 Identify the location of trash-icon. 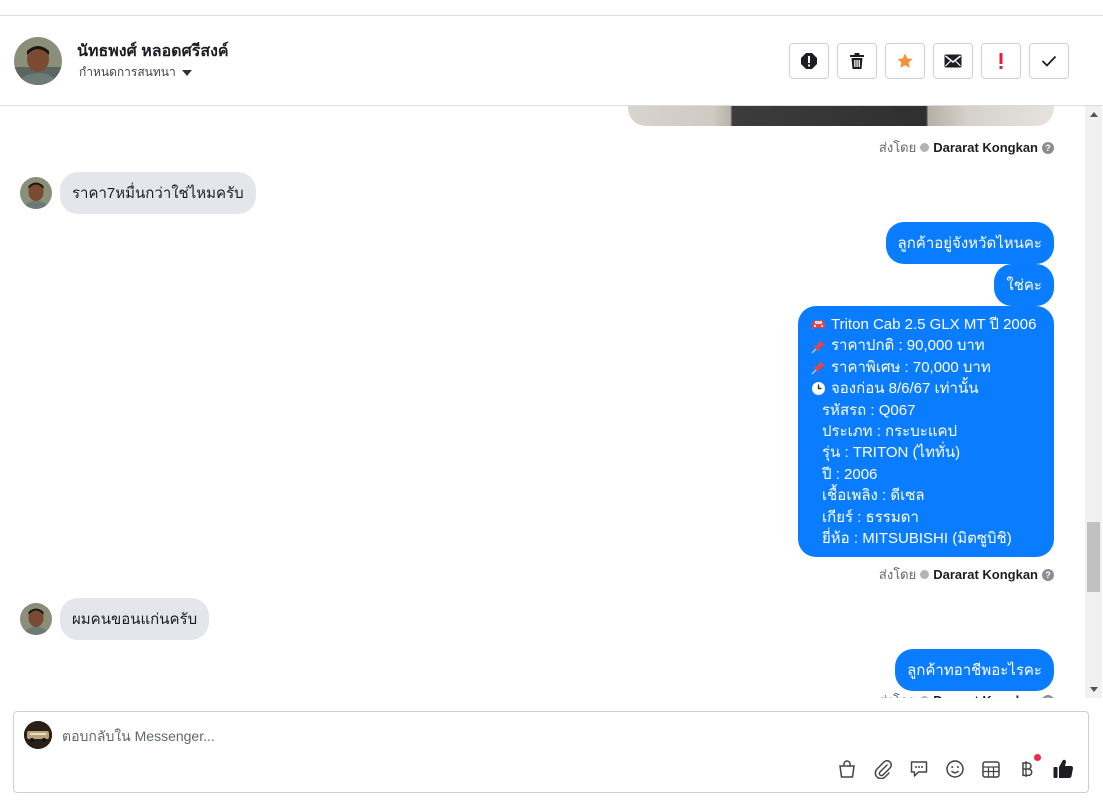
(857, 61).